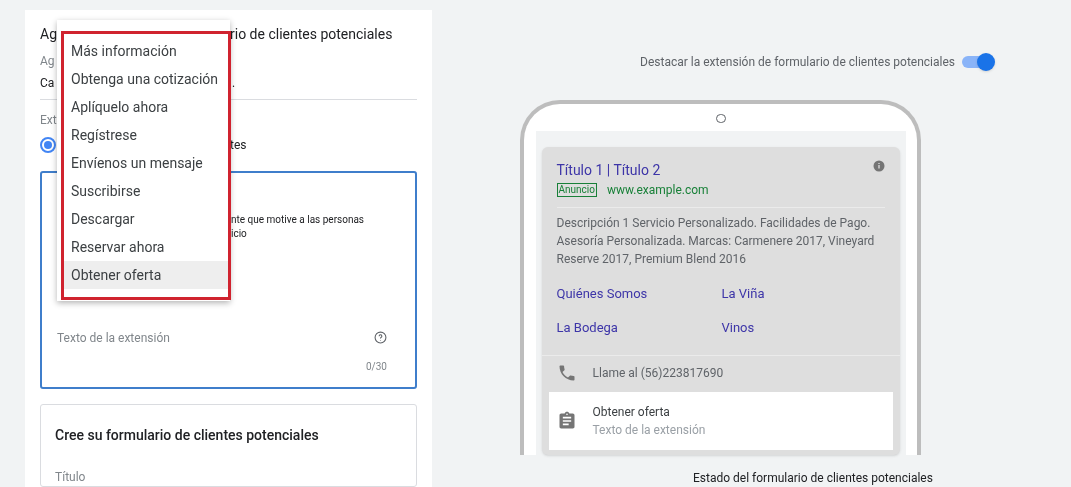 The height and width of the screenshot is (487, 1071). I want to click on field-placeholder: Texto de la extensión, so click(113, 338).